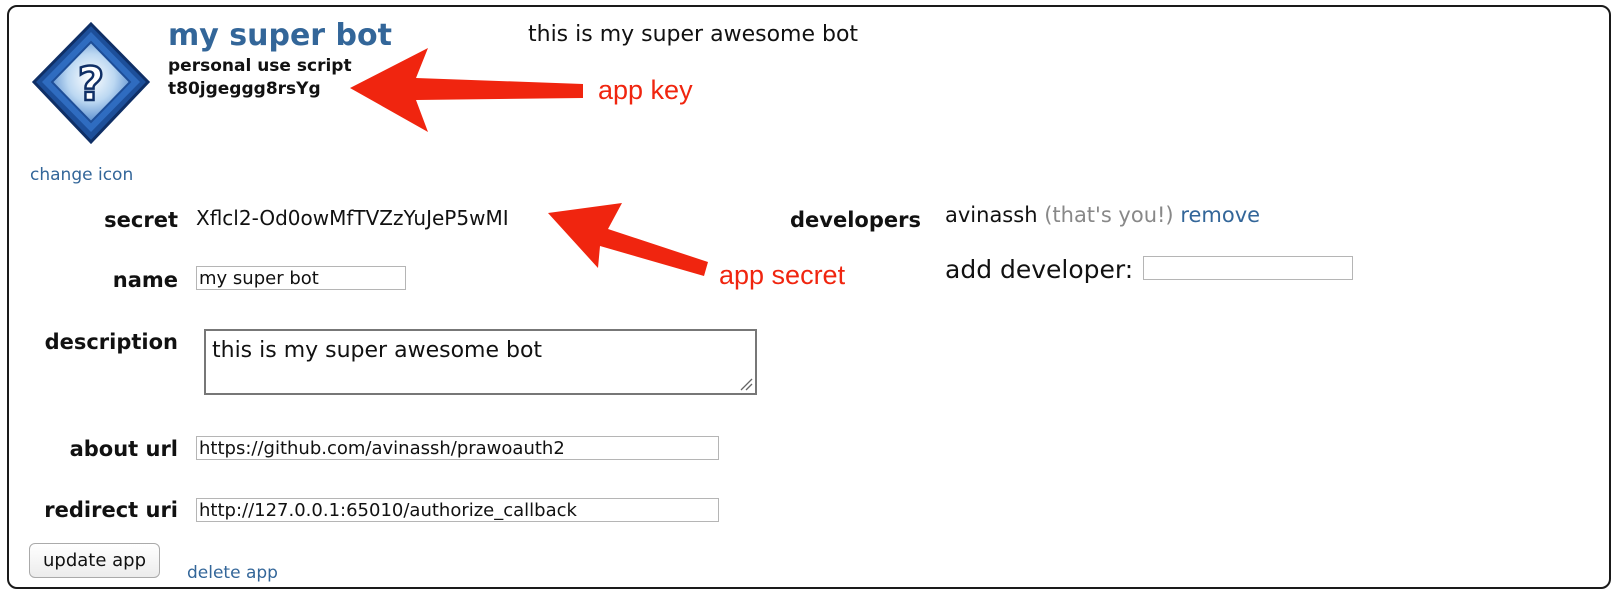 This screenshot has height=600, width=1622. What do you see at coordinates (628, 239) in the screenshot?
I see `app-secret-arrow-icon` at bounding box center [628, 239].